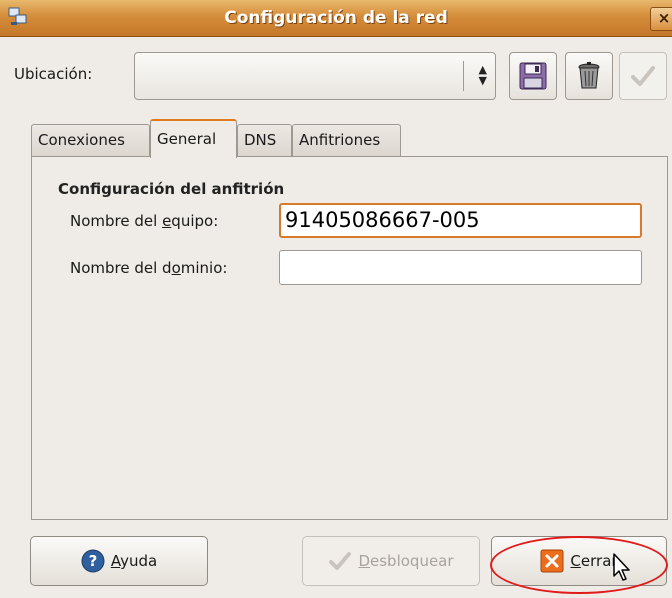 The width and height of the screenshot is (672, 598). I want to click on window-title: Configuración de la red, so click(336, 18).